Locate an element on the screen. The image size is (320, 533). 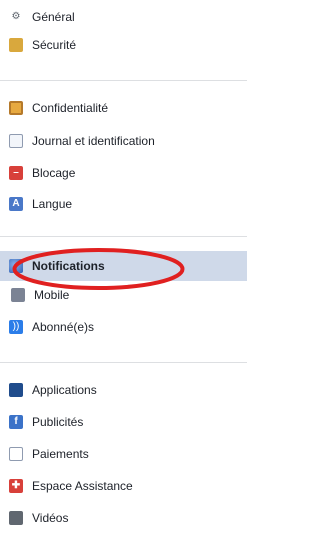
apps-icon is located at coordinates (16, 390).